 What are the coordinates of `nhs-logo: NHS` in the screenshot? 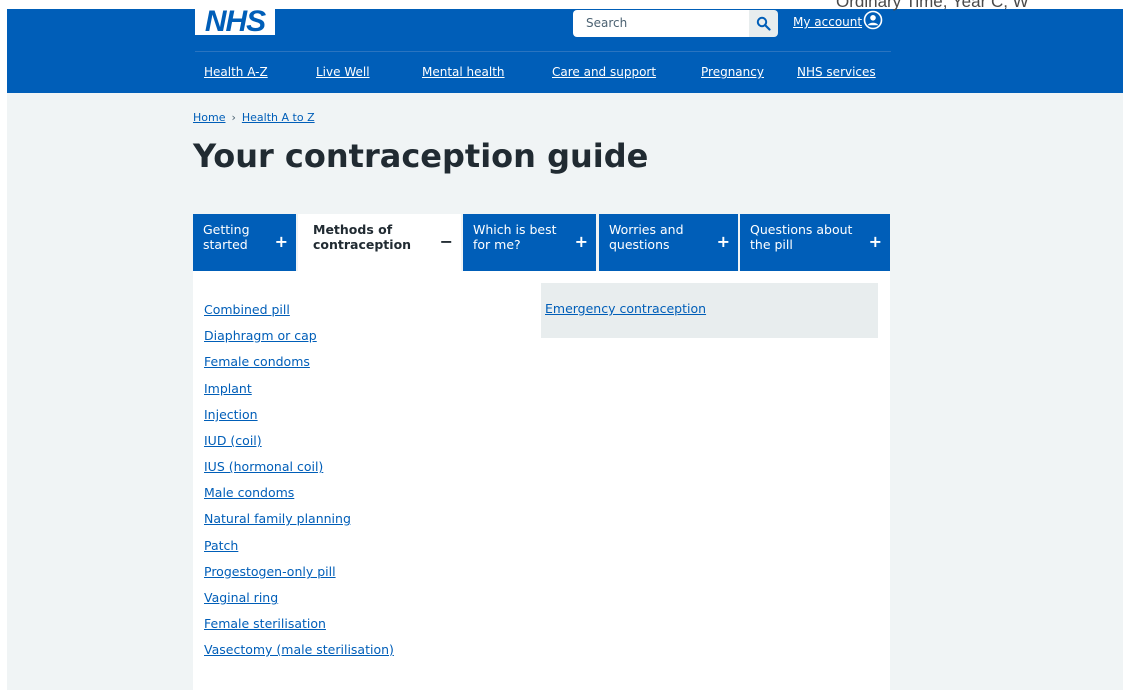 It's located at (235, 22).